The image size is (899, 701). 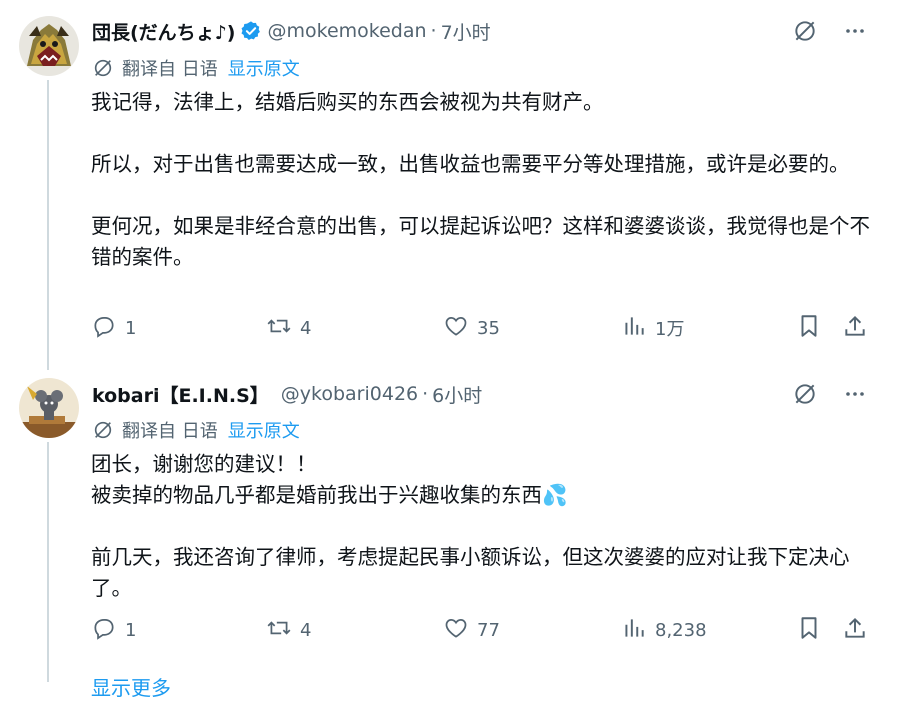 What do you see at coordinates (670, 329) in the screenshot?
I see `view-count: 1万` at bounding box center [670, 329].